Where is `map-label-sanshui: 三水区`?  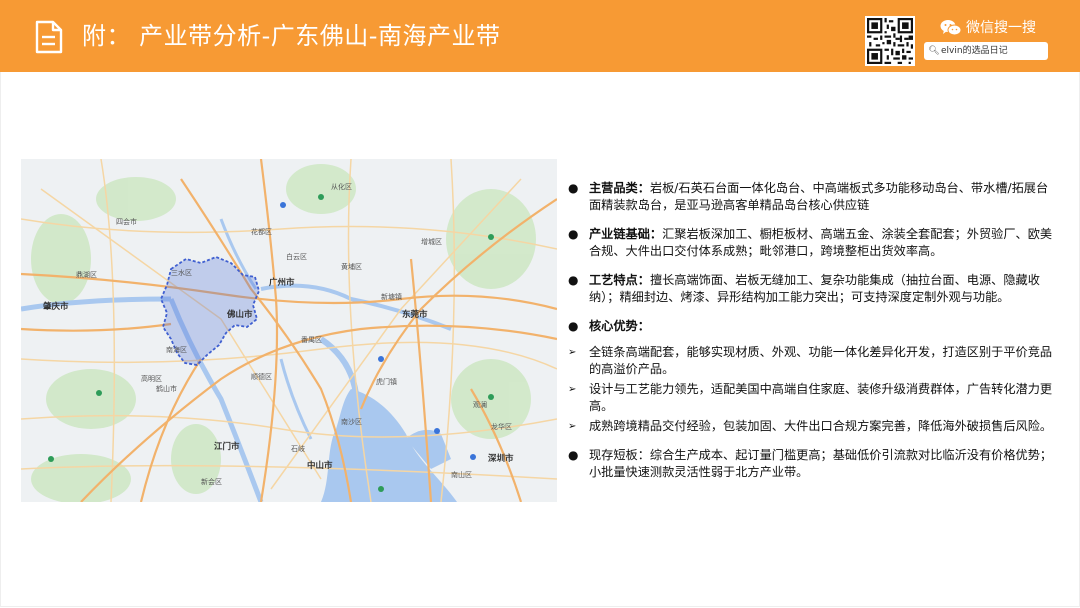 map-label-sanshui: 三水区 is located at coordinates (181, 272).